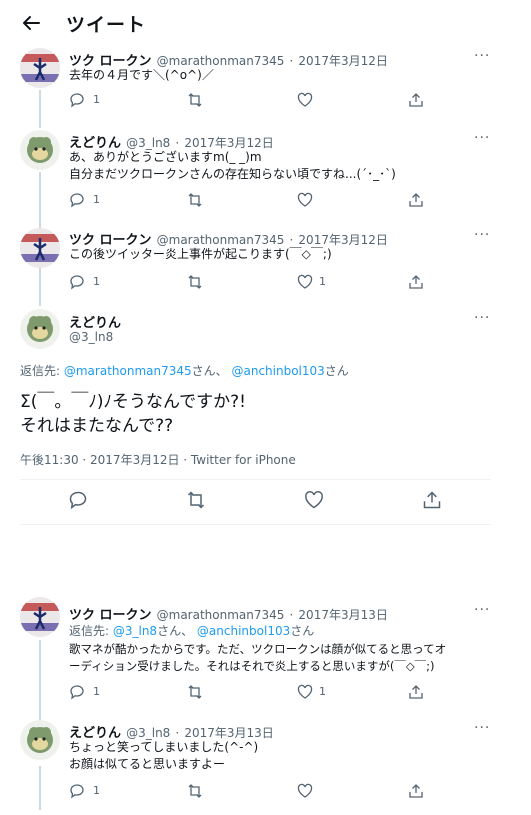 This screenshot has height=815, width=531. Describe the element at coordinates (106, 25) in the screenshot. I see `page-title: ツイート` at that location.